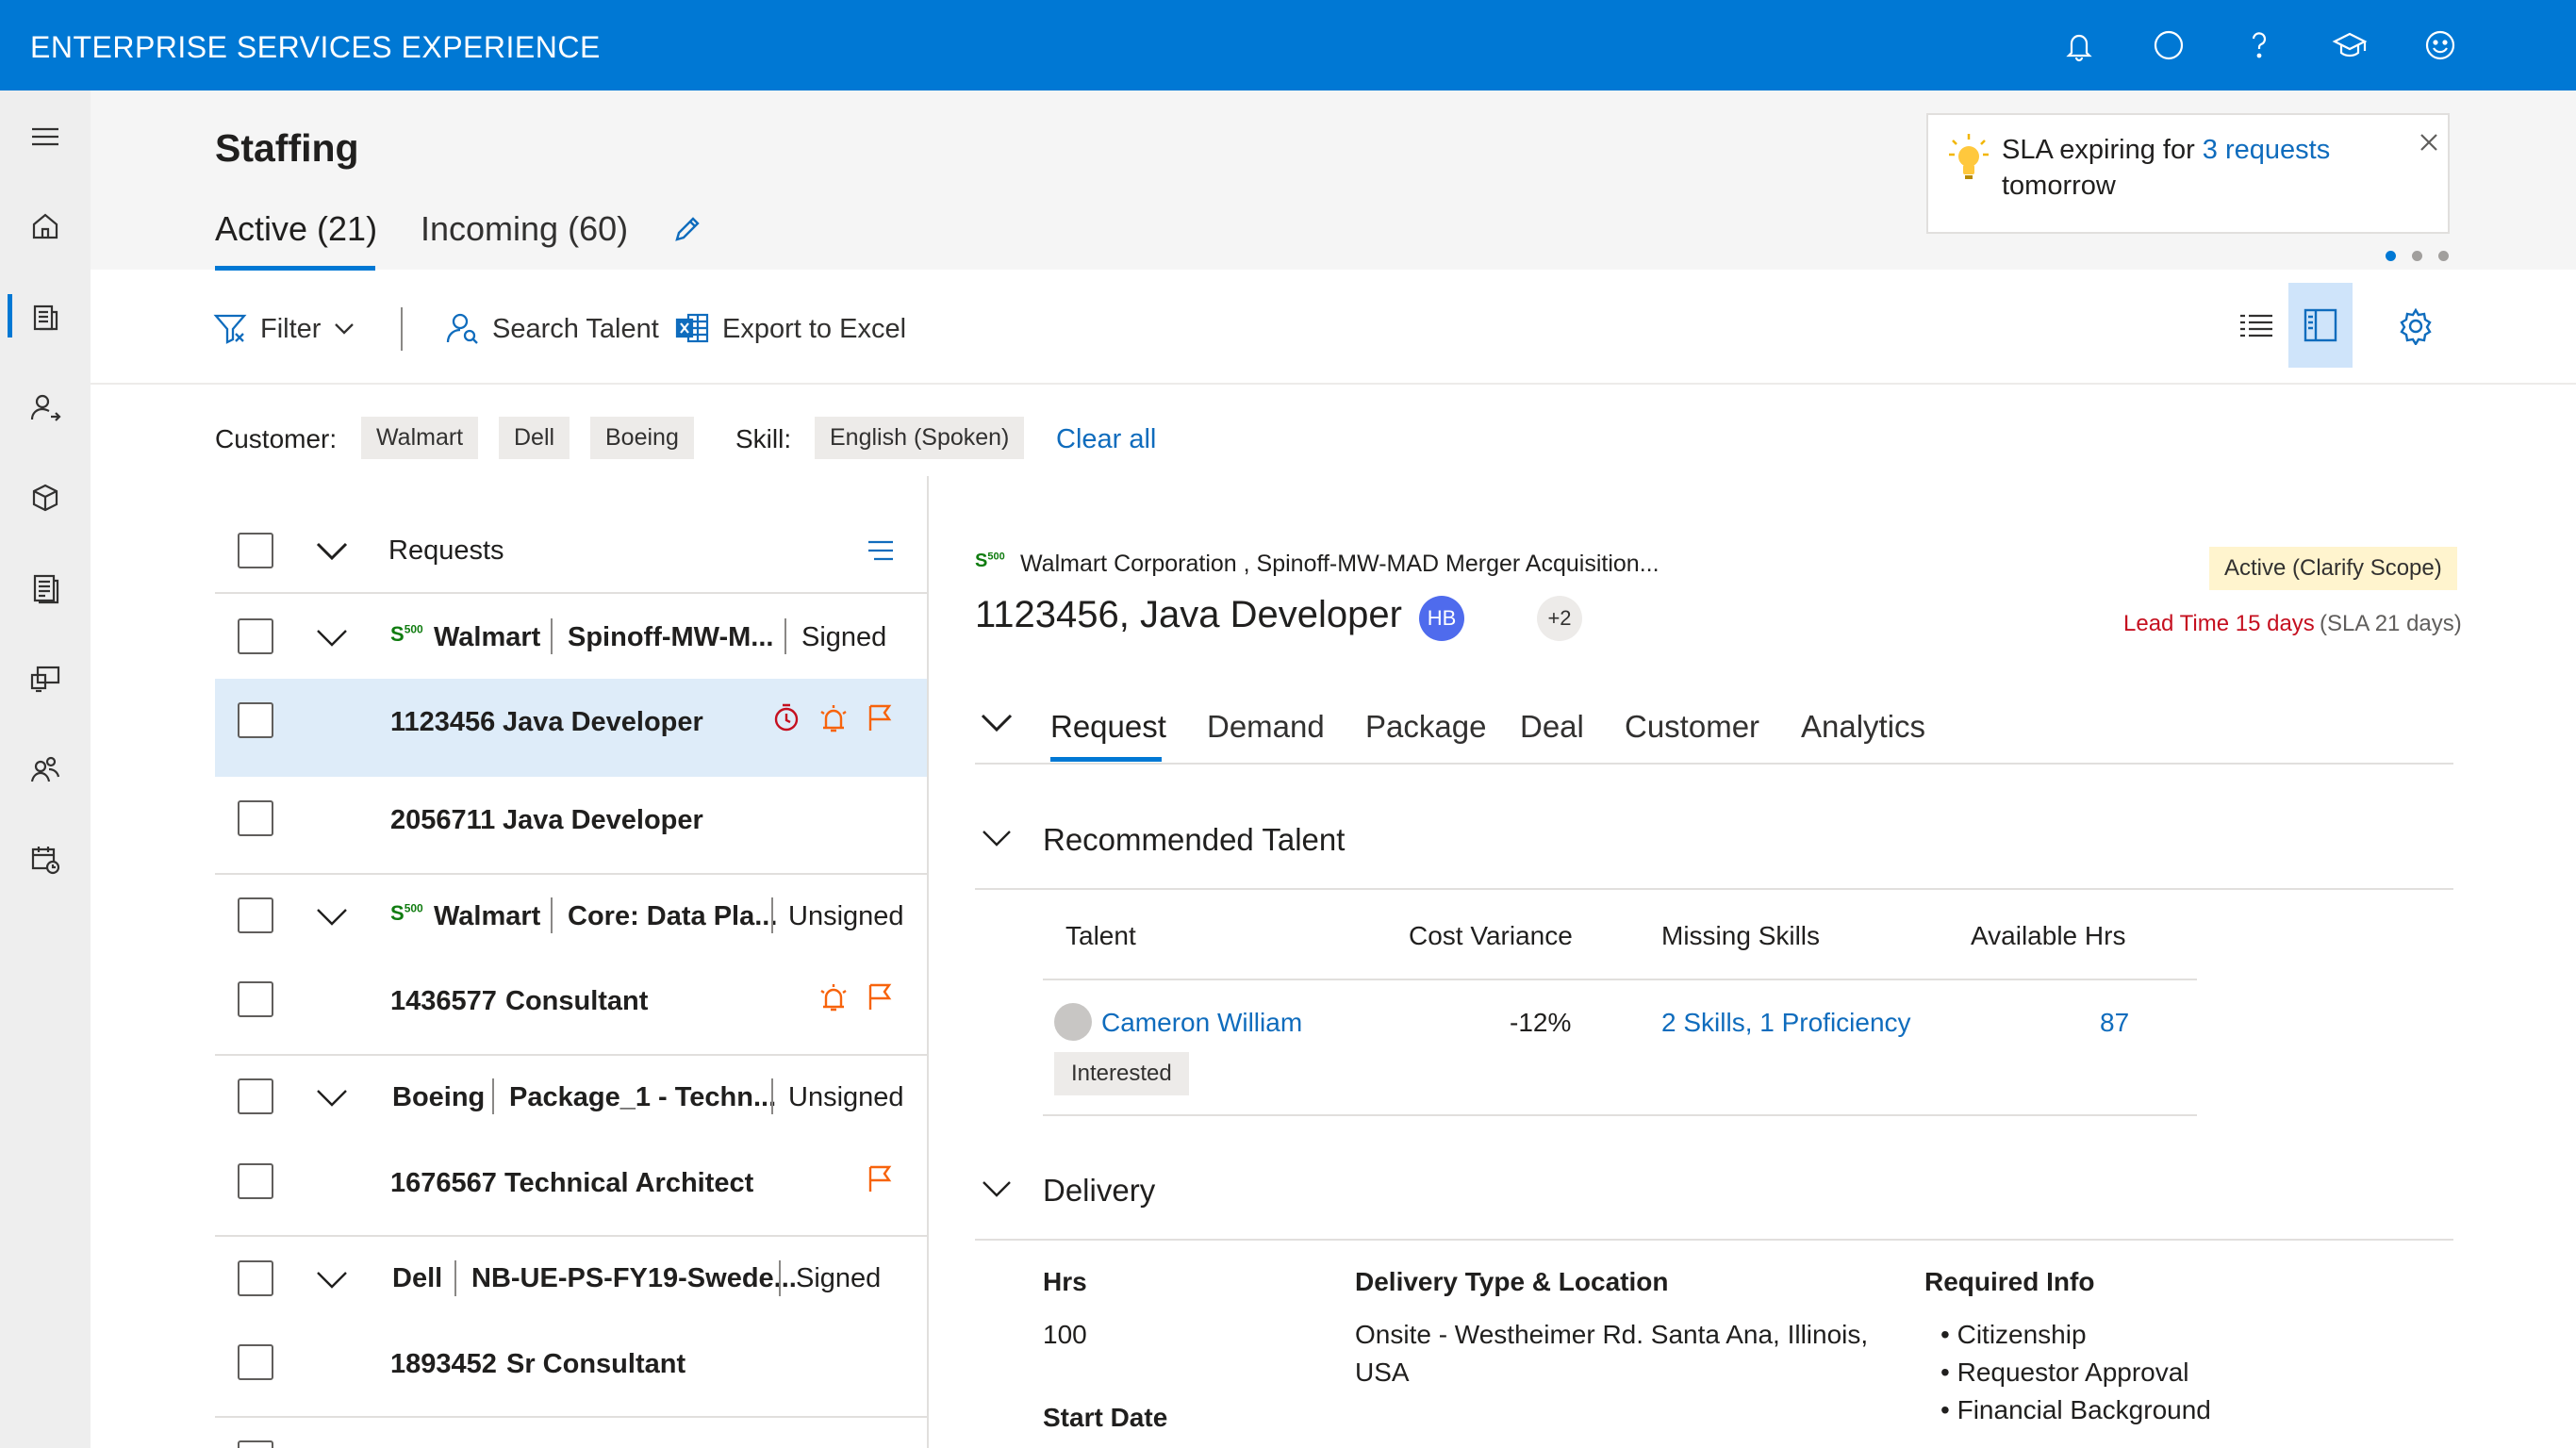 This screenshot has width=2576, height=1448. Describe the element at coordinates (1266, 727) in the screenshot. I see `tab-demand: Demand` at that location.